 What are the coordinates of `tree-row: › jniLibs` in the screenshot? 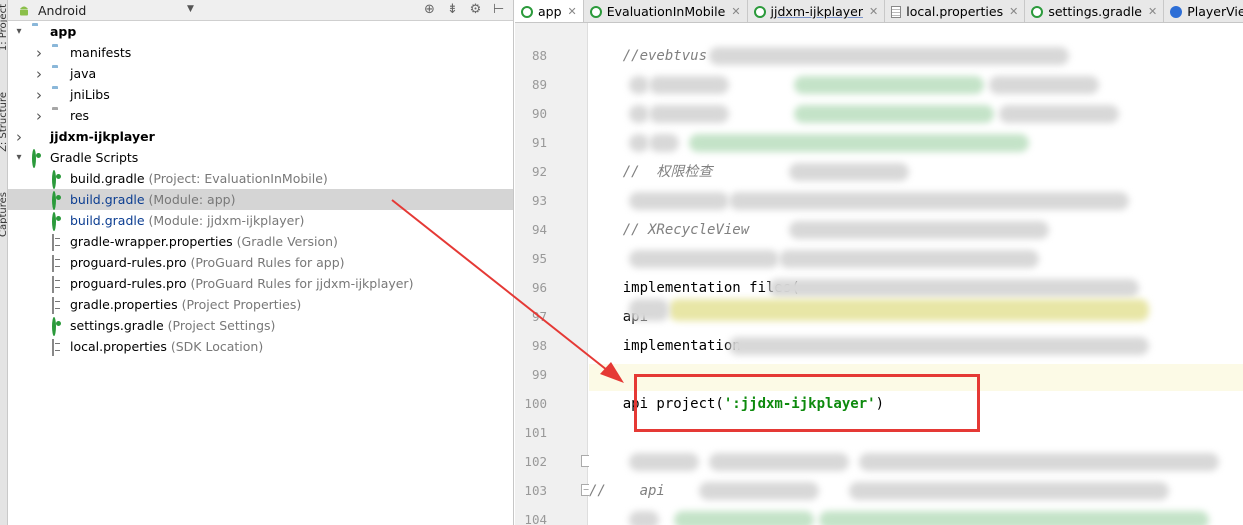 It's located at (260, 94).